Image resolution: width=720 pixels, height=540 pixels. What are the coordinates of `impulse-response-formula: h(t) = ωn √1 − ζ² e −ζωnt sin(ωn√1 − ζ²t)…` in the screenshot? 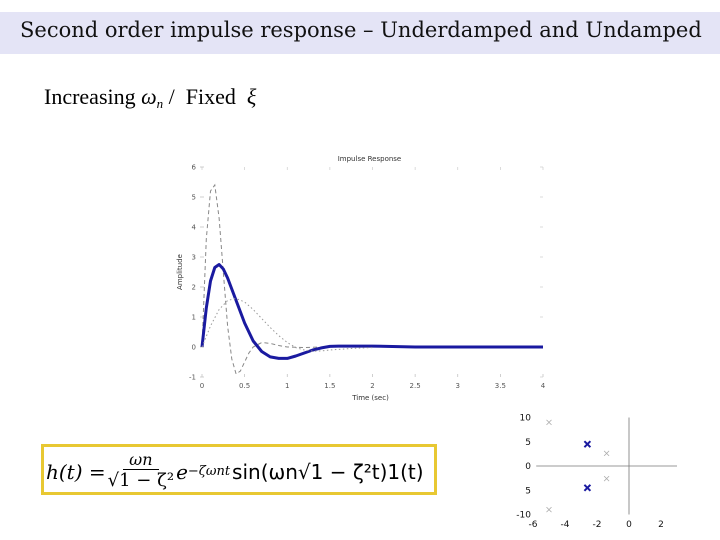 It's located at (235, 471).